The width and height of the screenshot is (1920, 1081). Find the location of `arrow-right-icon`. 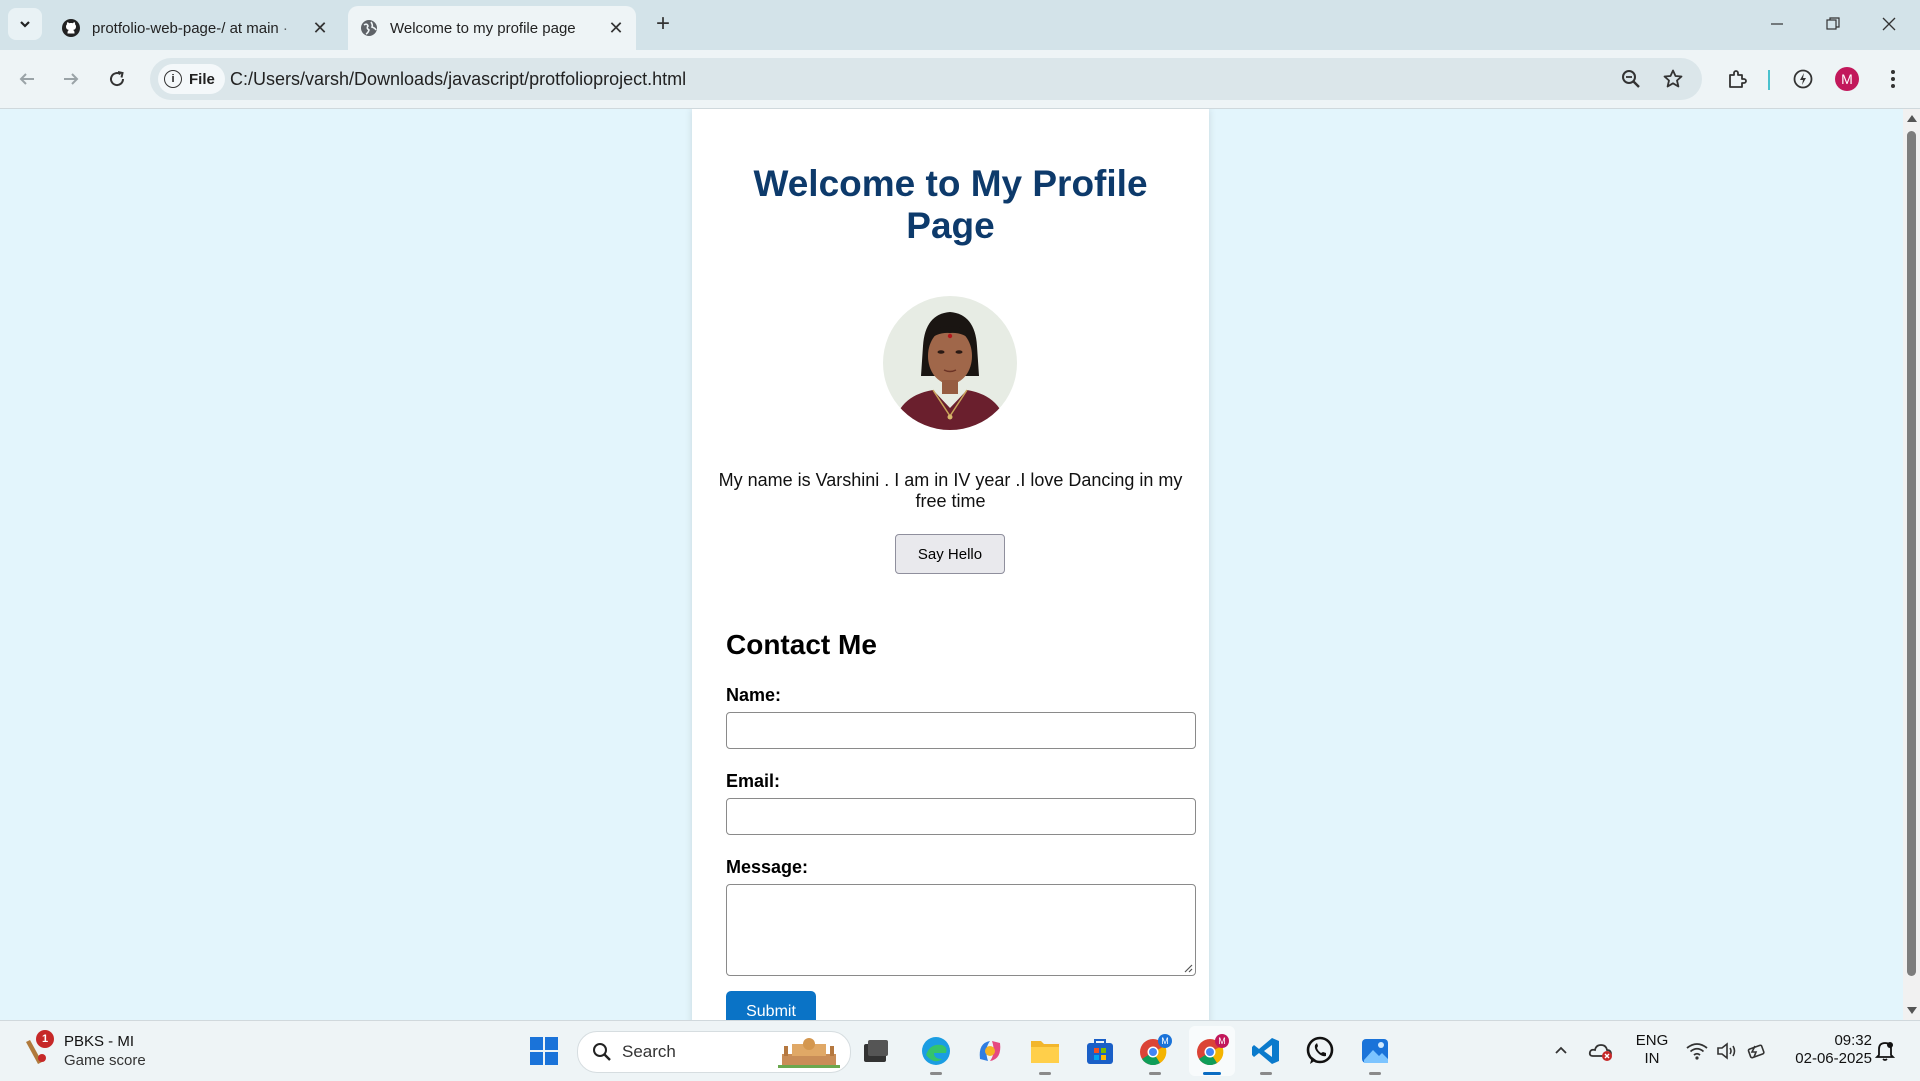

arrow-right-icon is located at coordinates (71, 79).